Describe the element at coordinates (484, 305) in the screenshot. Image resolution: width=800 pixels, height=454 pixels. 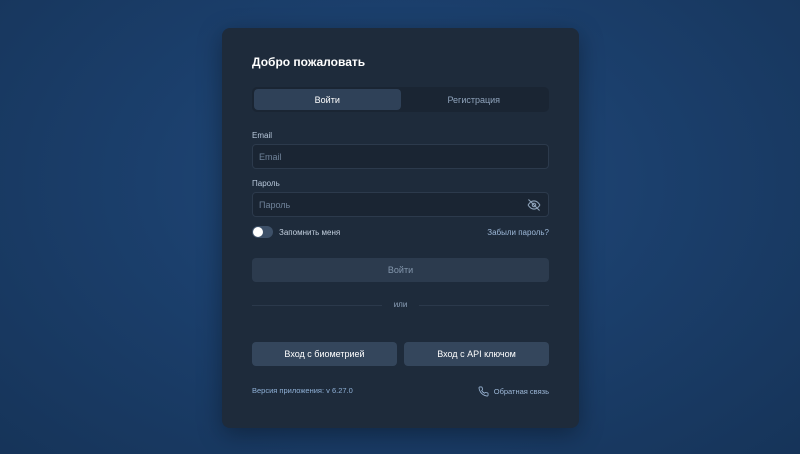
I see `divider-line-right` at that location.